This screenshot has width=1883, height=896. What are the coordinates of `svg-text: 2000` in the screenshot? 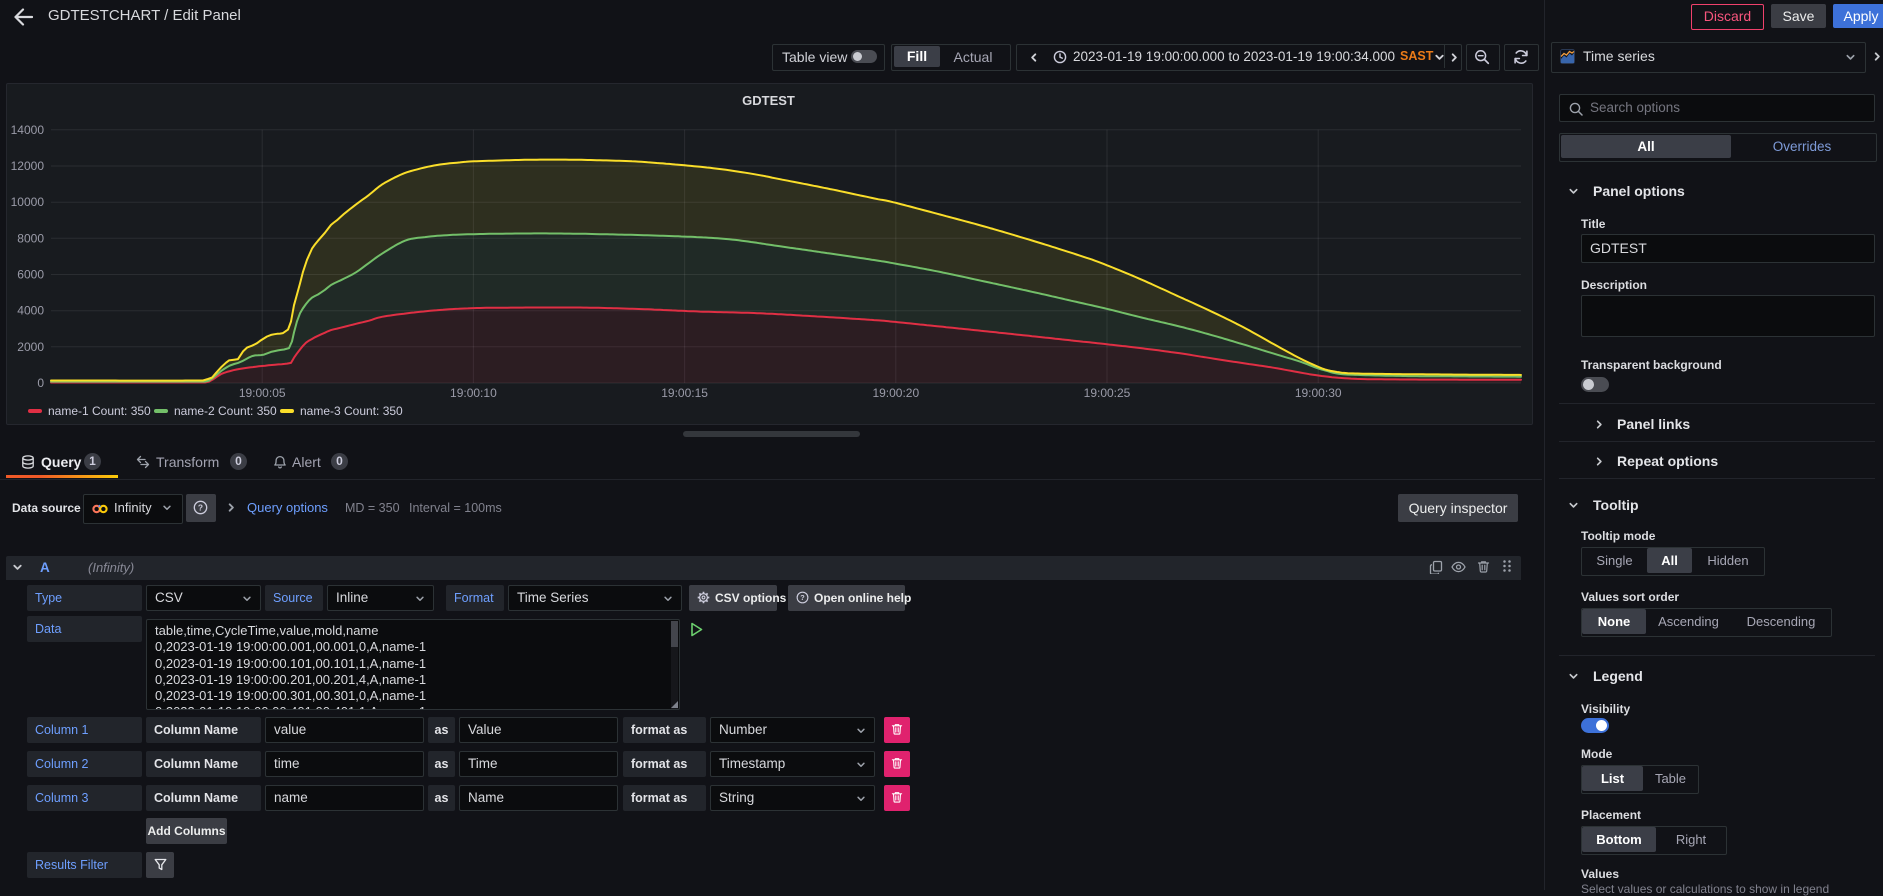 It's located at (30, 347).